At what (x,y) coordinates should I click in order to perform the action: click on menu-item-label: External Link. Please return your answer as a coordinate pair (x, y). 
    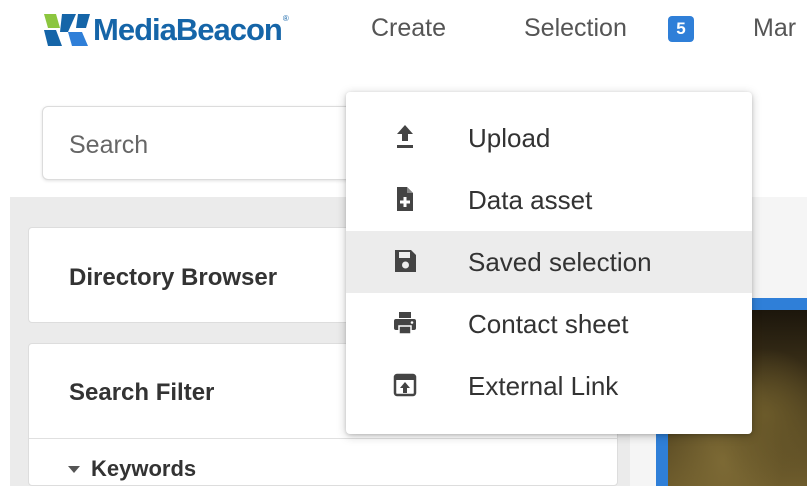
    Looking at the image, I should click on (543, 386).